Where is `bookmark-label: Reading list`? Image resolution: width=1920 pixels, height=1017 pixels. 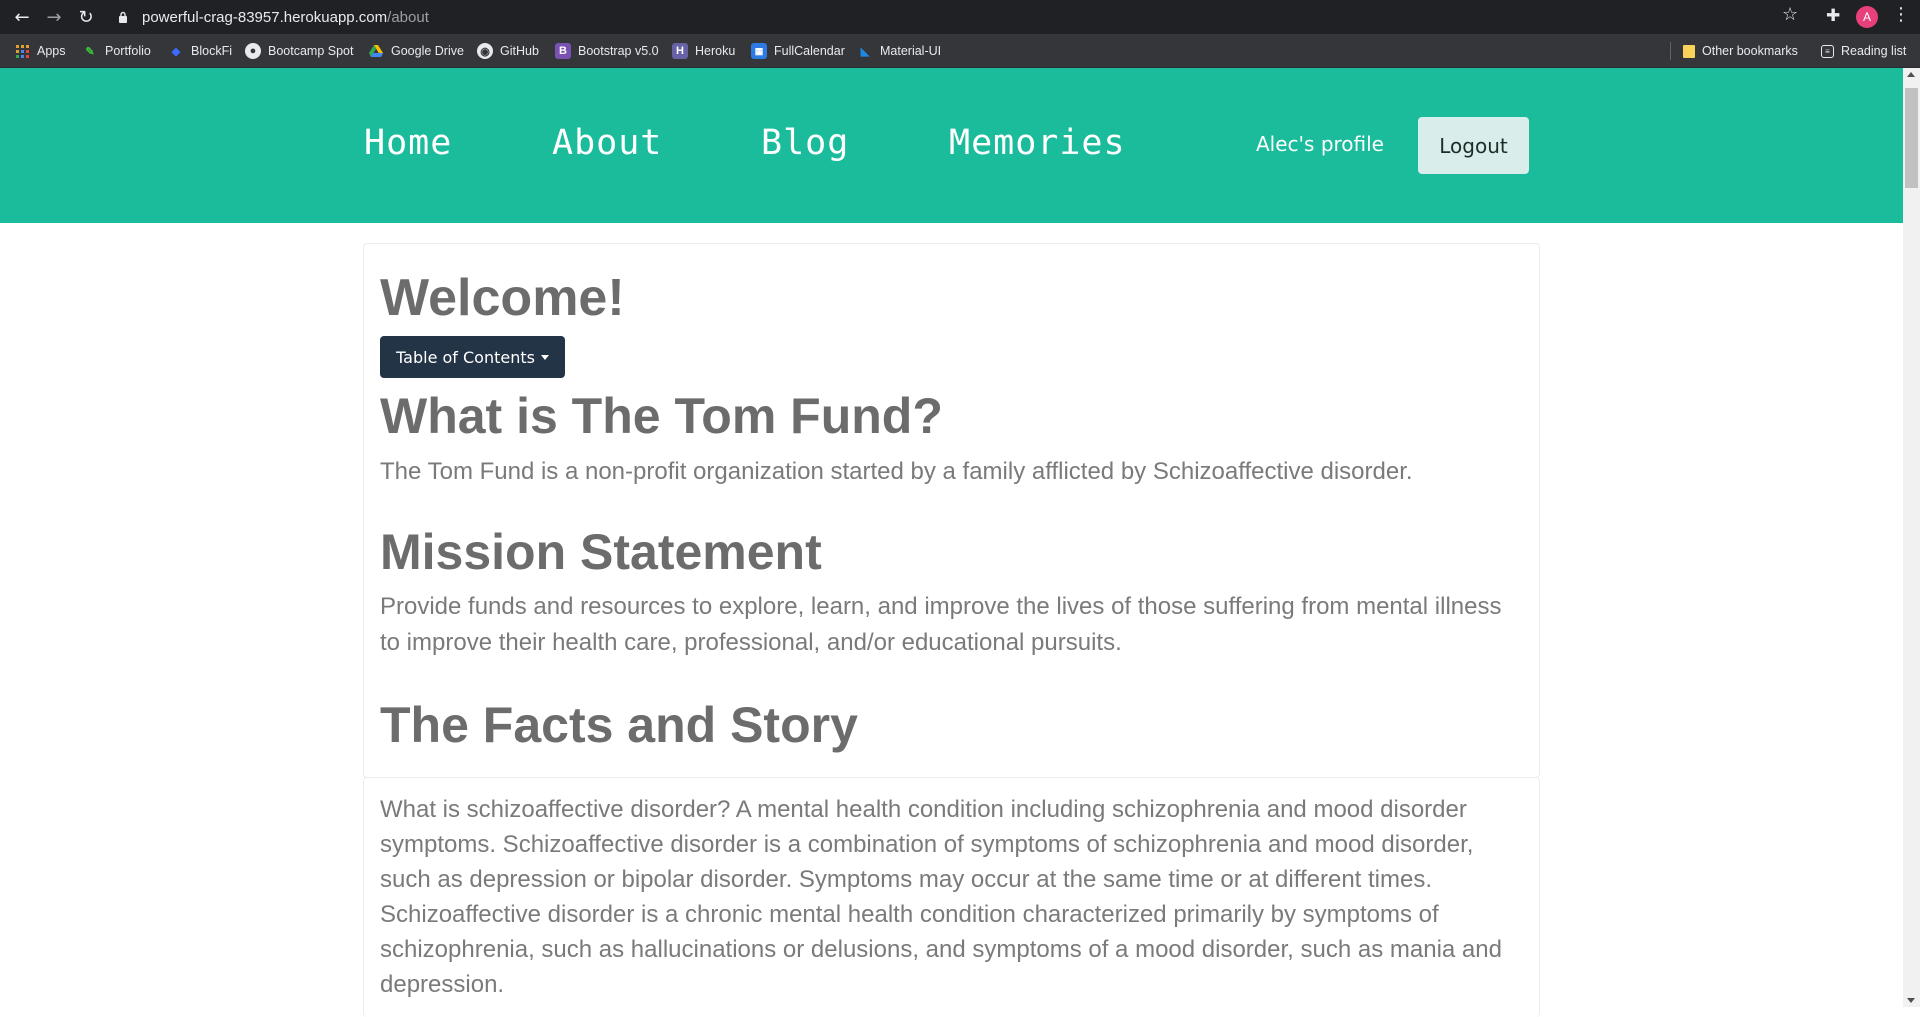 bookmark-label: Reading list is located at coordinates (1874, 51).